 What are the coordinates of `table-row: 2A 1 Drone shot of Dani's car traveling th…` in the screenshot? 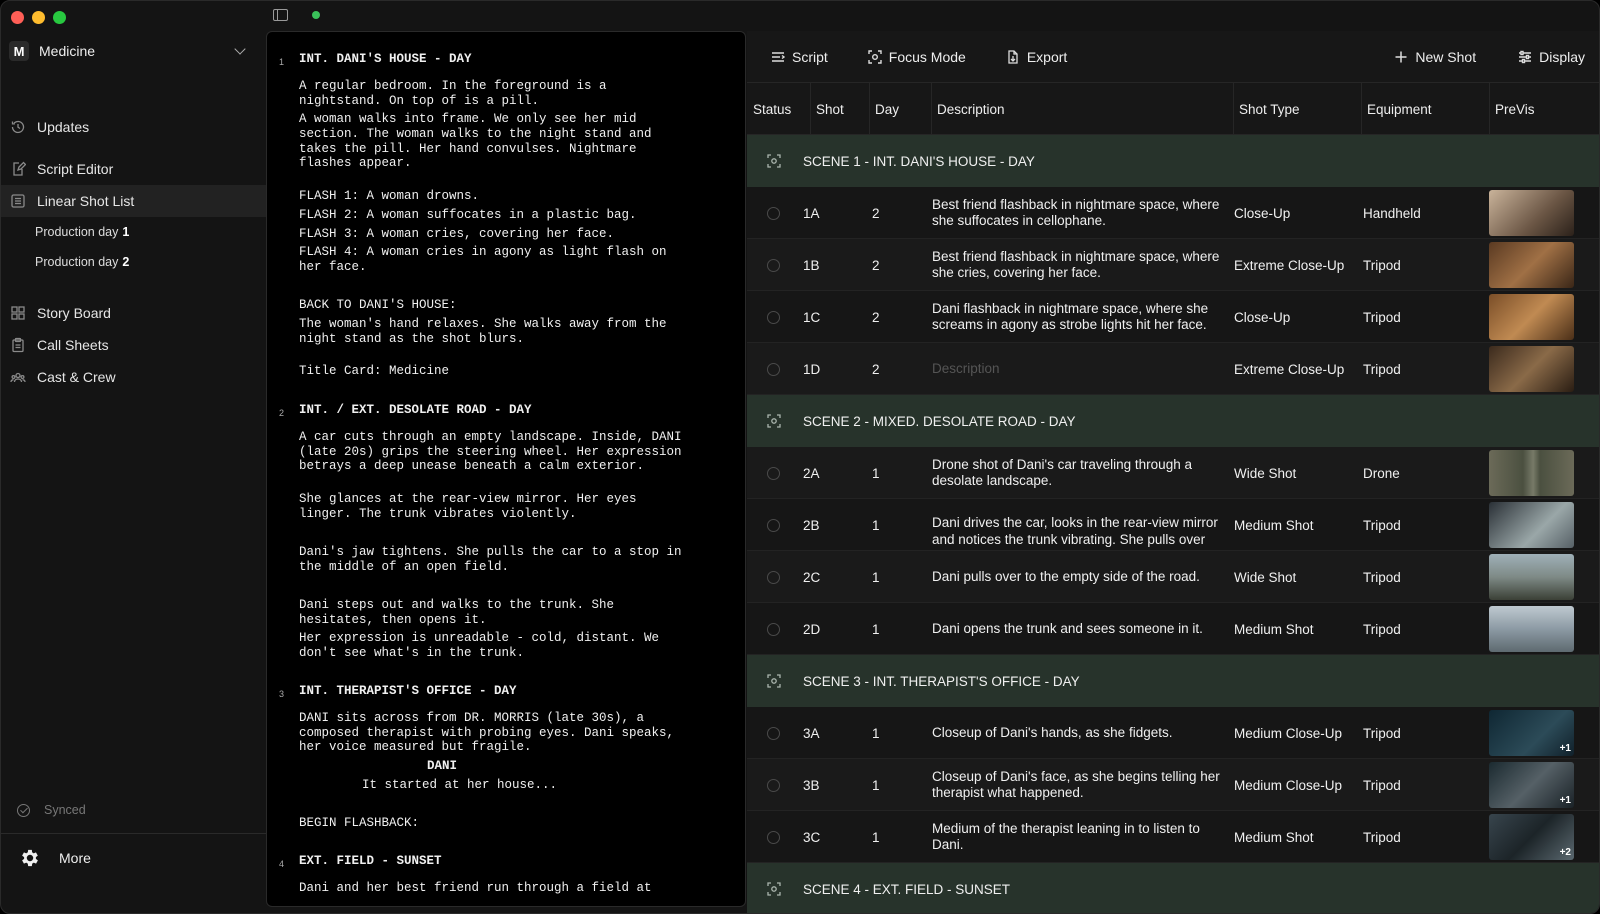 It's located at (1173, 473).